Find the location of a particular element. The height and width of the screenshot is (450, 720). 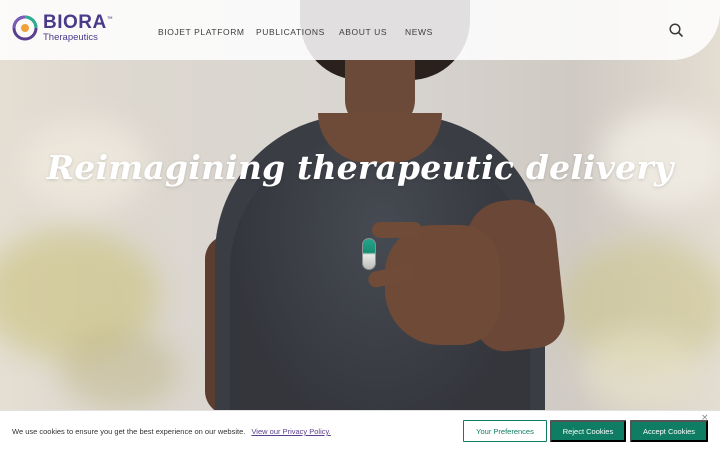

search-icon is located at coordinates (676, 30).